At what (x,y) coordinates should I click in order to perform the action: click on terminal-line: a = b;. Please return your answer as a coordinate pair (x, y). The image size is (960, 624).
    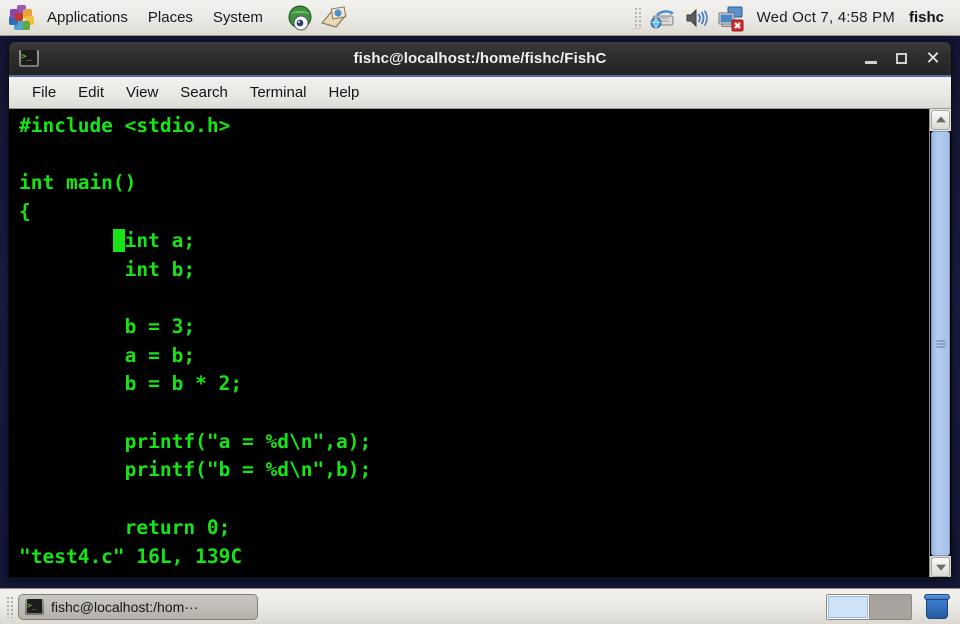
    Looking at the image, I should click on (107, 355).